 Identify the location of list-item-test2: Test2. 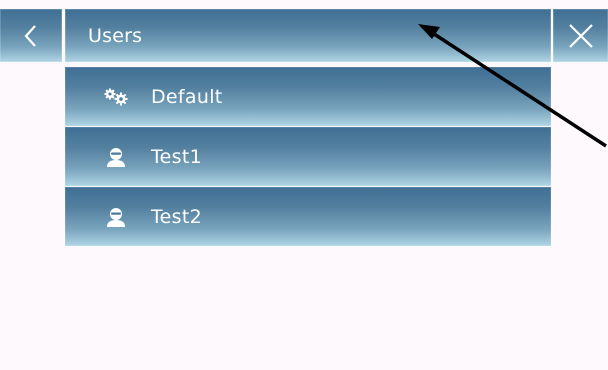
(308, 216).